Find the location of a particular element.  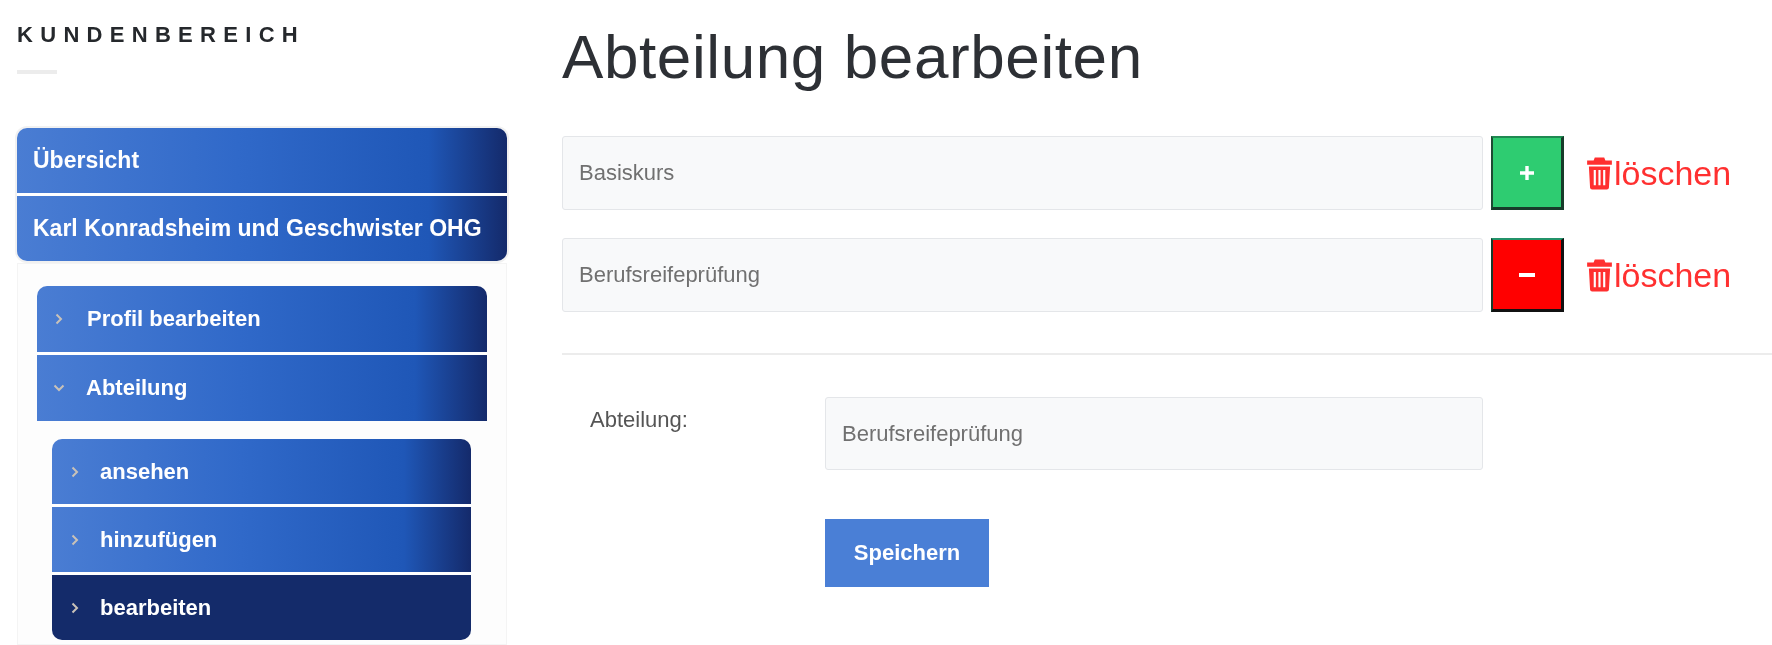

nav-item: Karl Konradsheim und Geschwister OHG is located at coordinates (262, 228).